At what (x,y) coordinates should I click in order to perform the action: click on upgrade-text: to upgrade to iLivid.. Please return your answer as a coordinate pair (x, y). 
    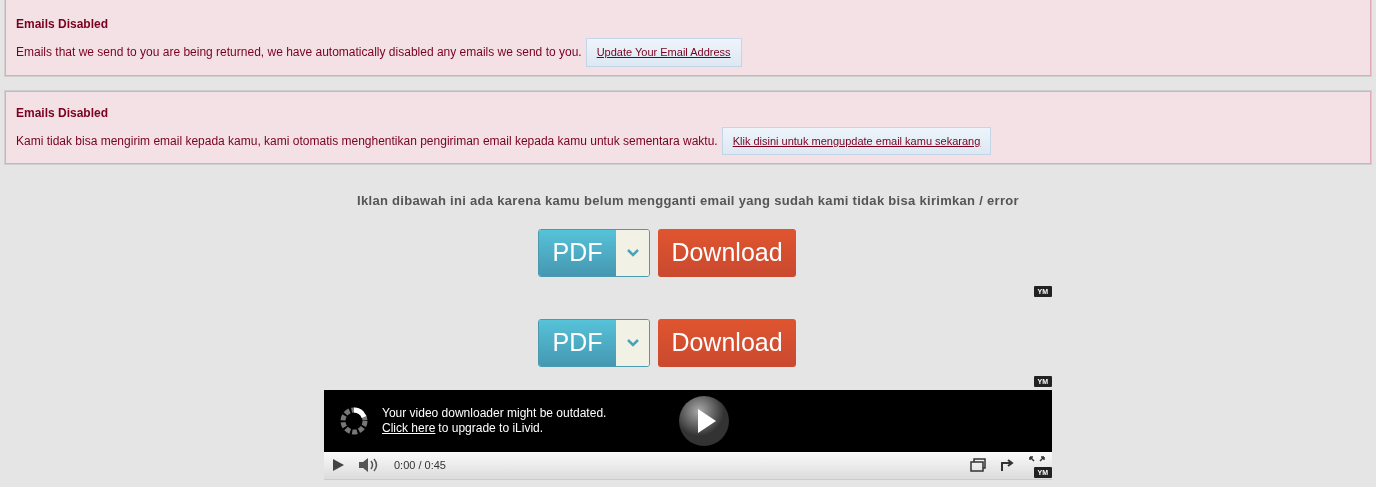
    Looking at the image, I should click on (491, 428).